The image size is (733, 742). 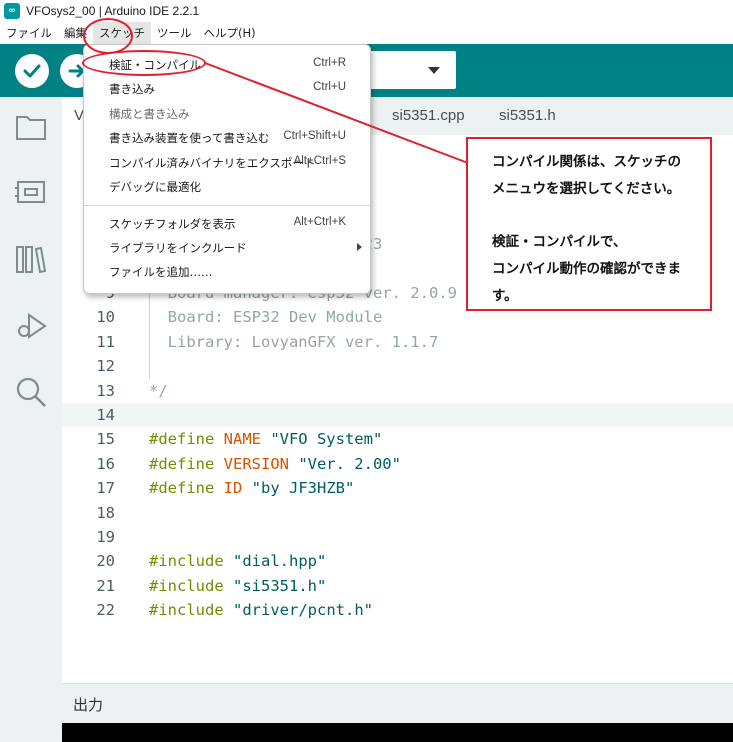 What do you see at coordinates (586, 162) in the screenshot?
I see `annotation-line-1: コンパイル関係は、スケッチの` at bounding box center [586, 162].